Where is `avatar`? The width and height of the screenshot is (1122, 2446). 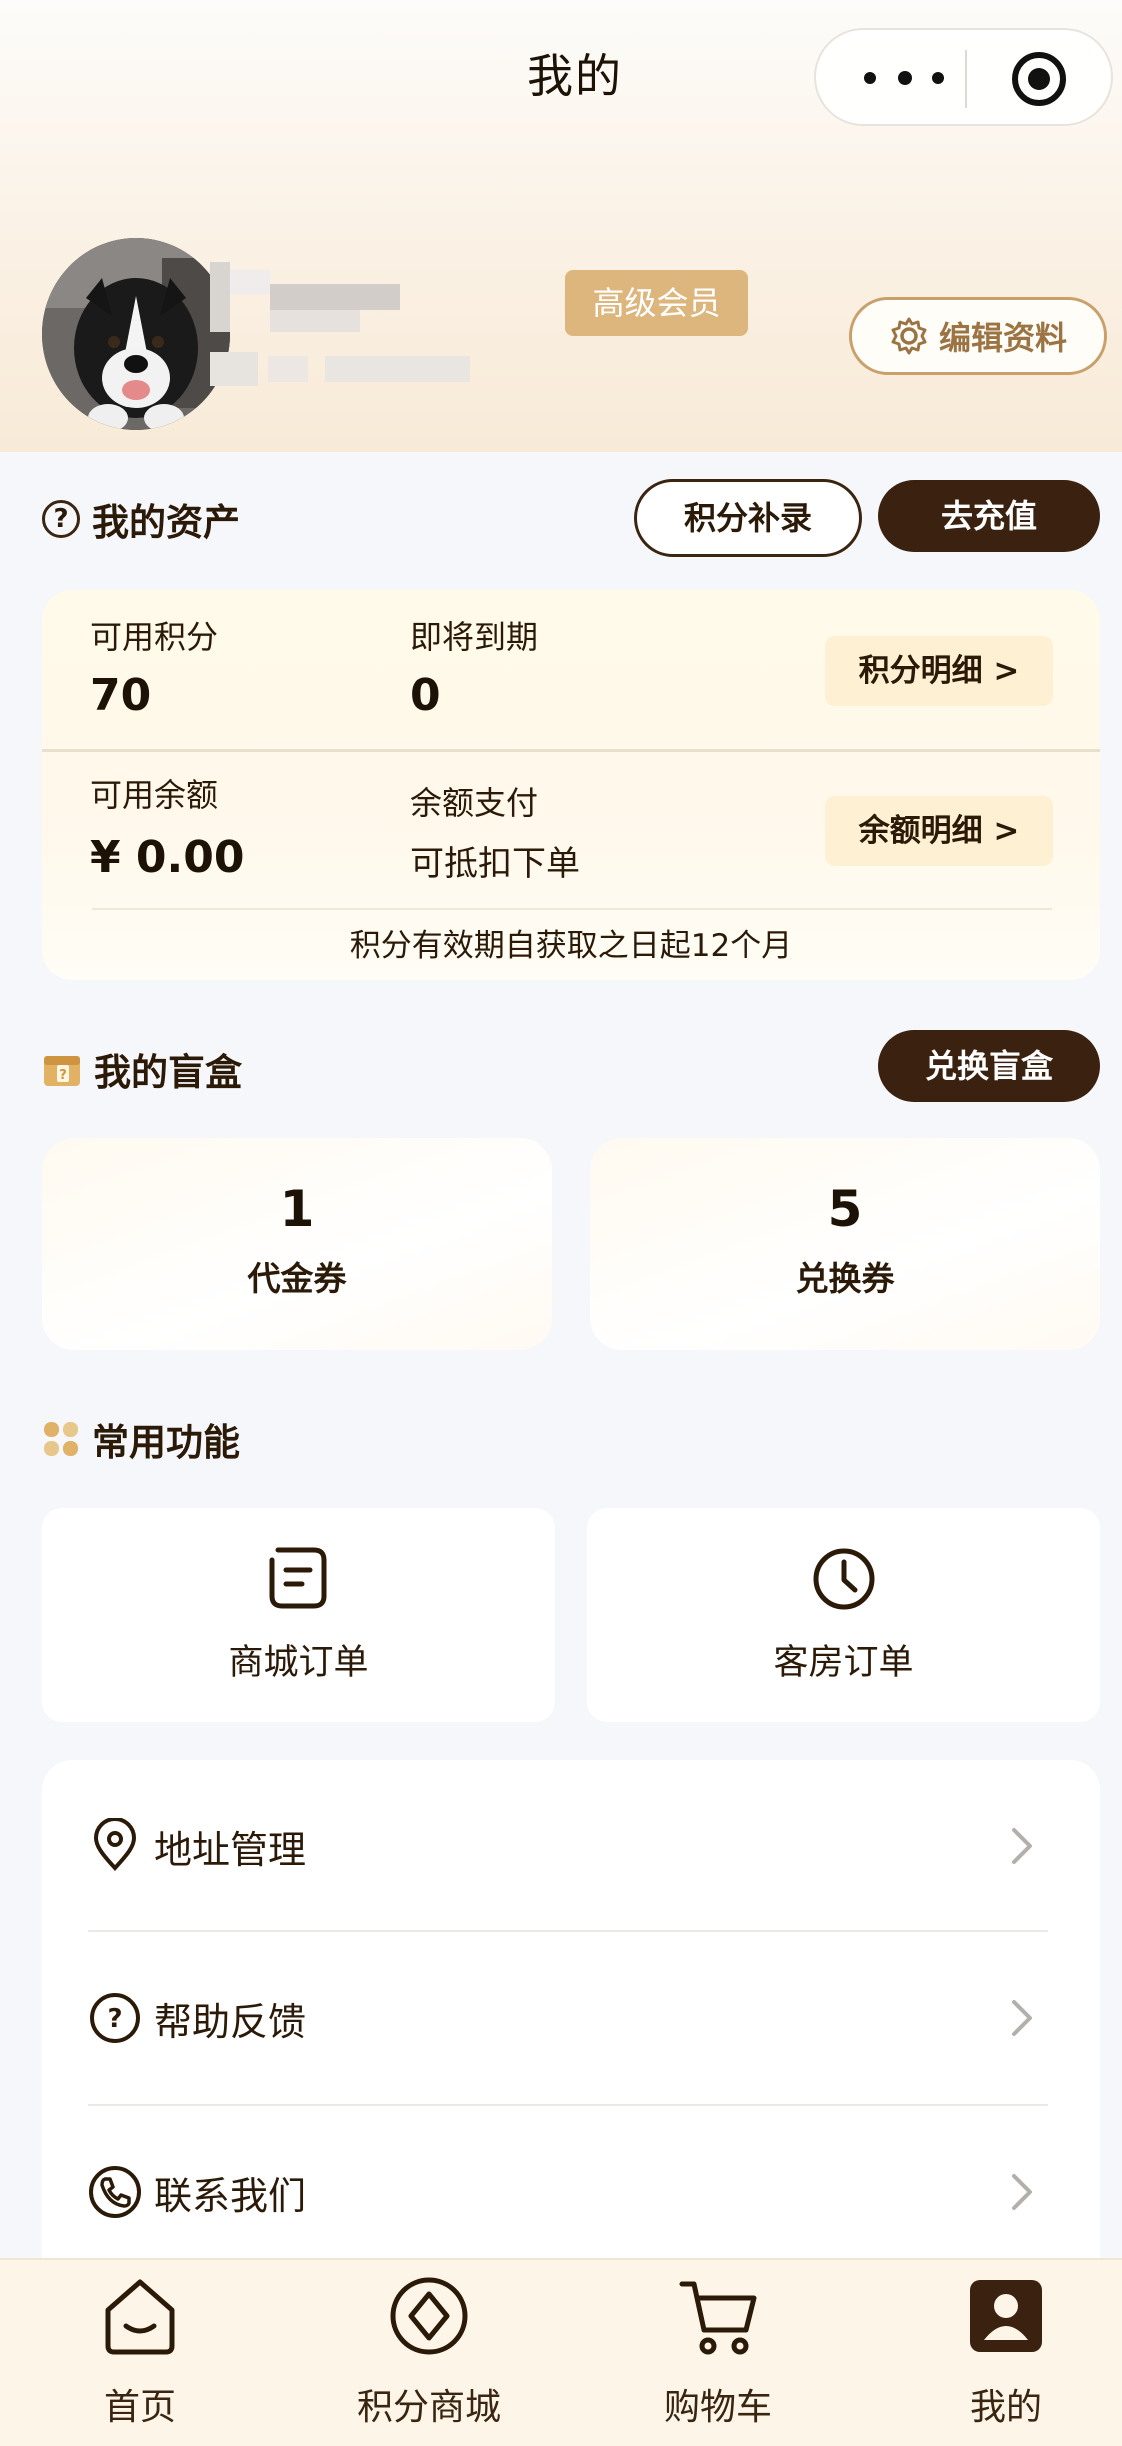 avatar is located at coordinates (136, 334).